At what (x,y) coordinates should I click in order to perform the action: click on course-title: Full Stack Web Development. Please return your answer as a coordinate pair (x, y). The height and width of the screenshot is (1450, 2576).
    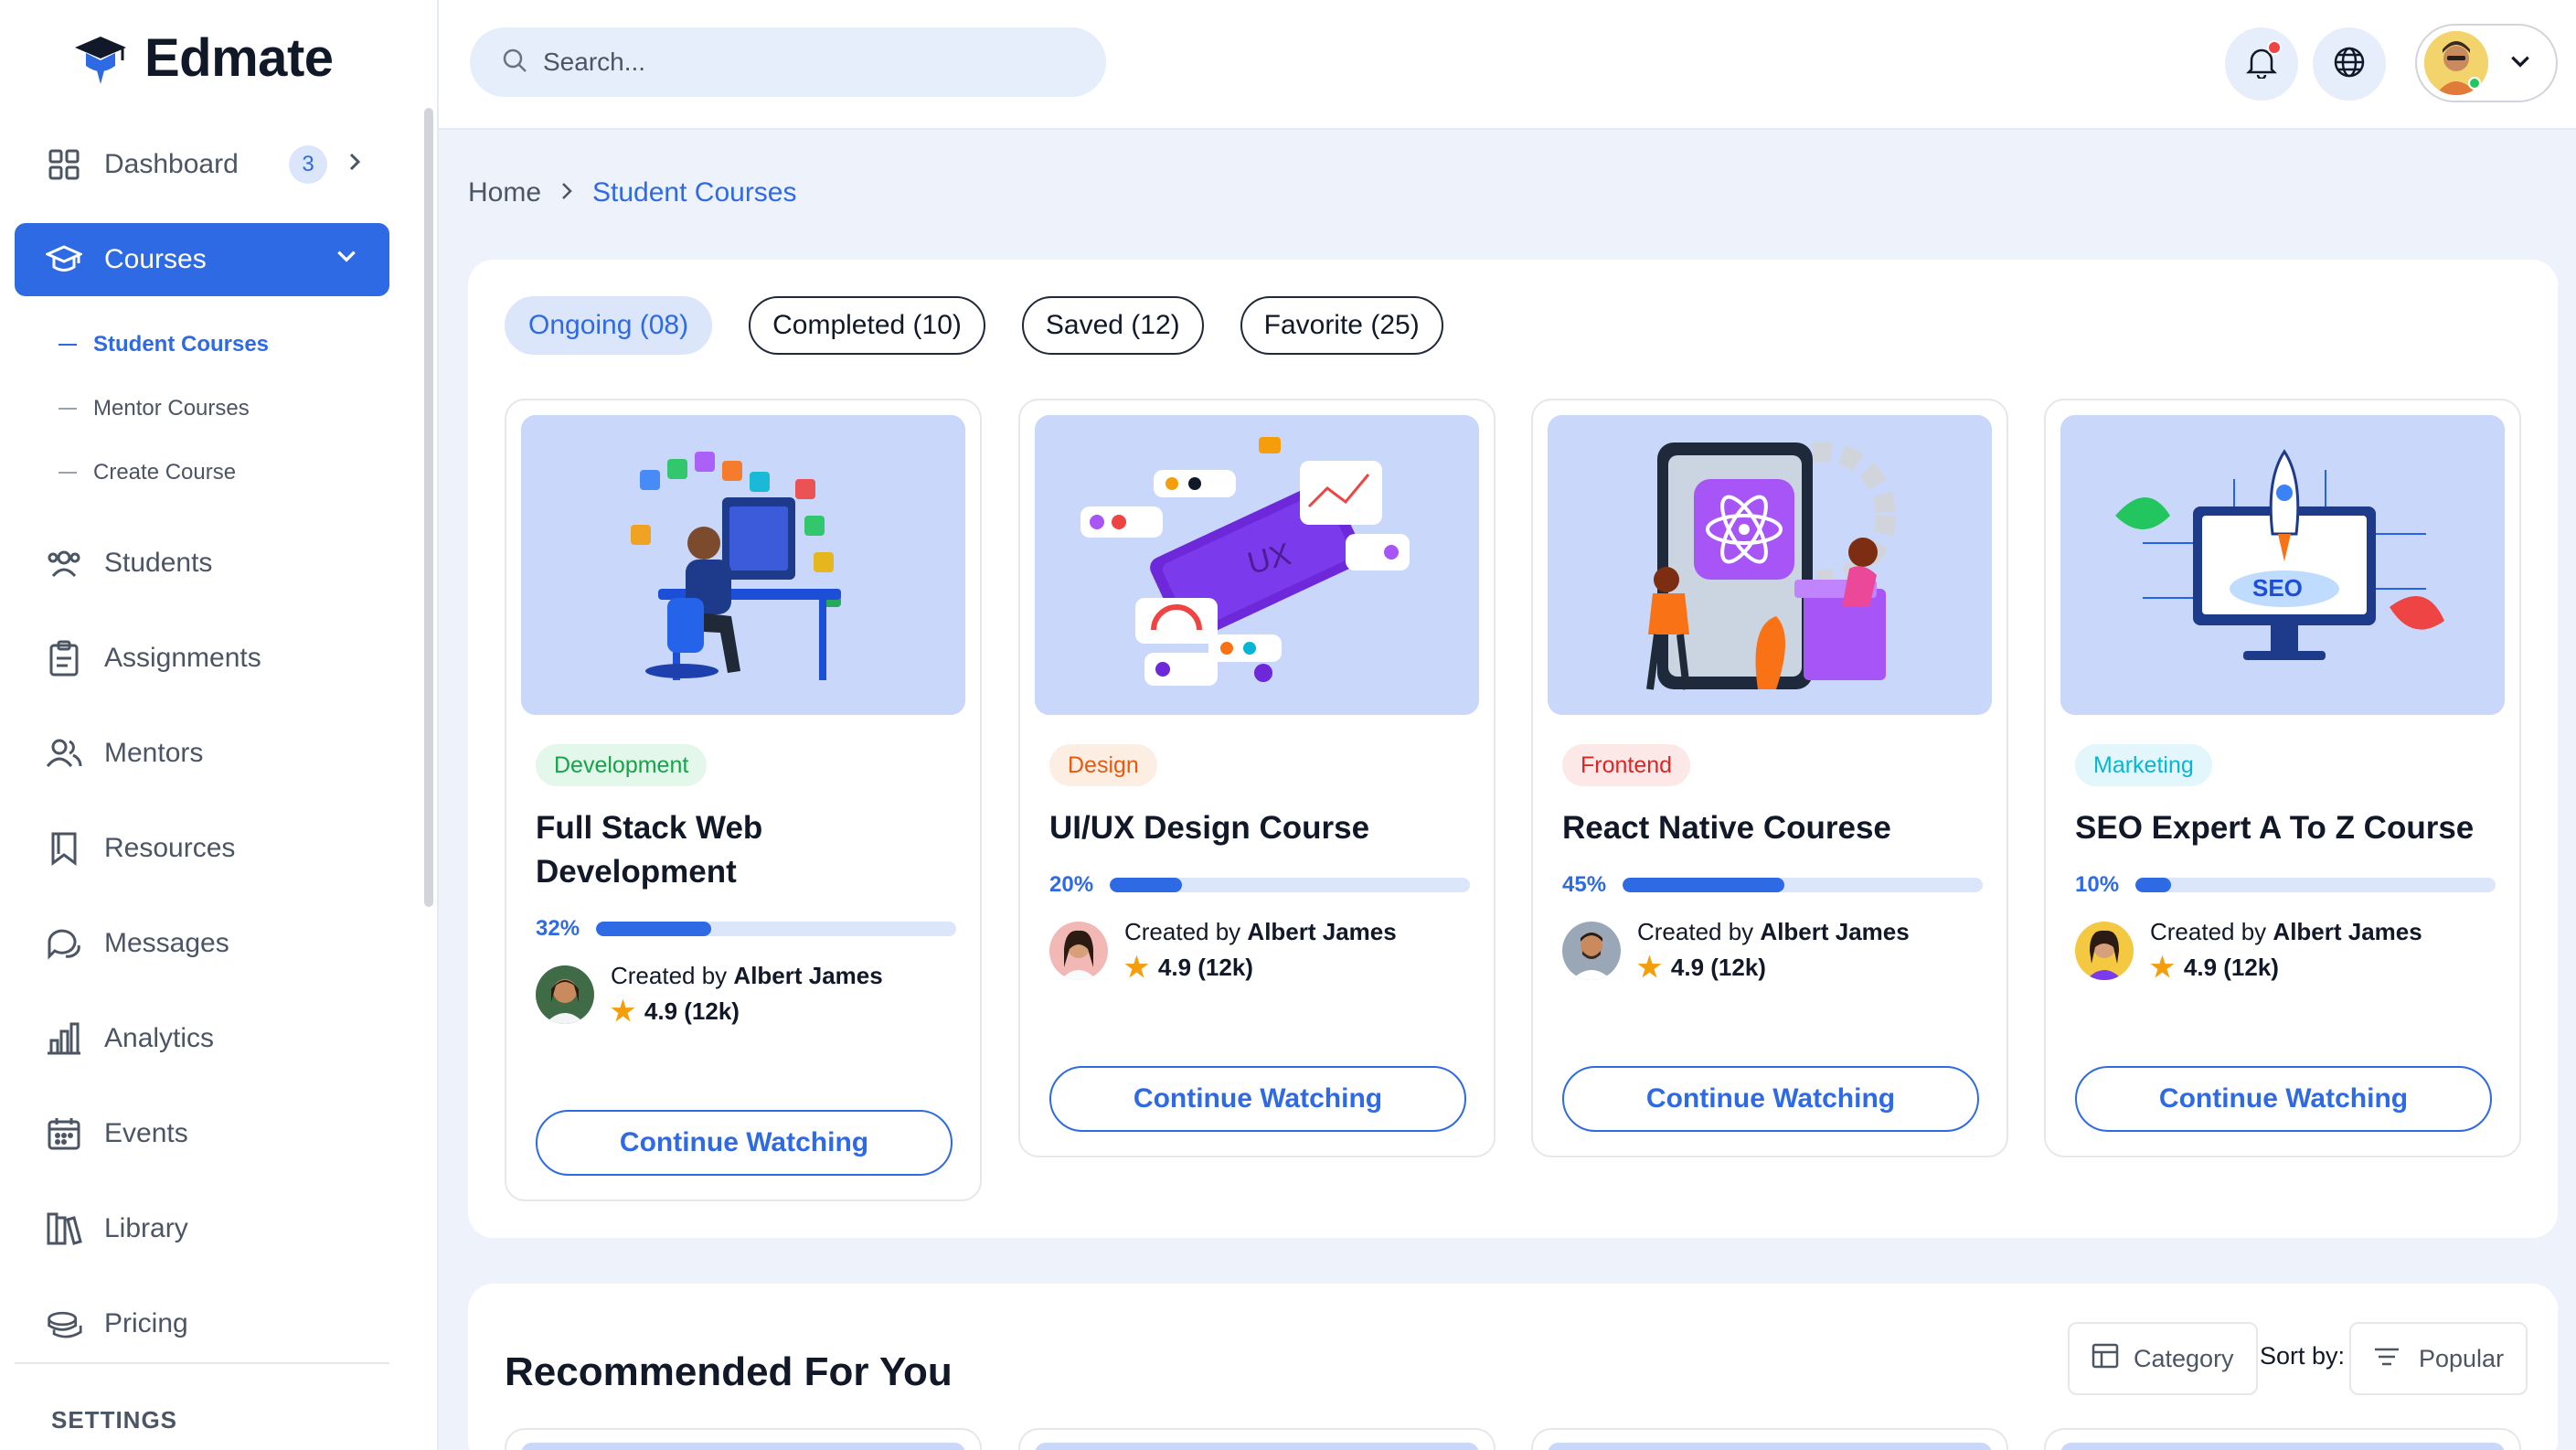
    Looking at the image, I should click on (746, 850).